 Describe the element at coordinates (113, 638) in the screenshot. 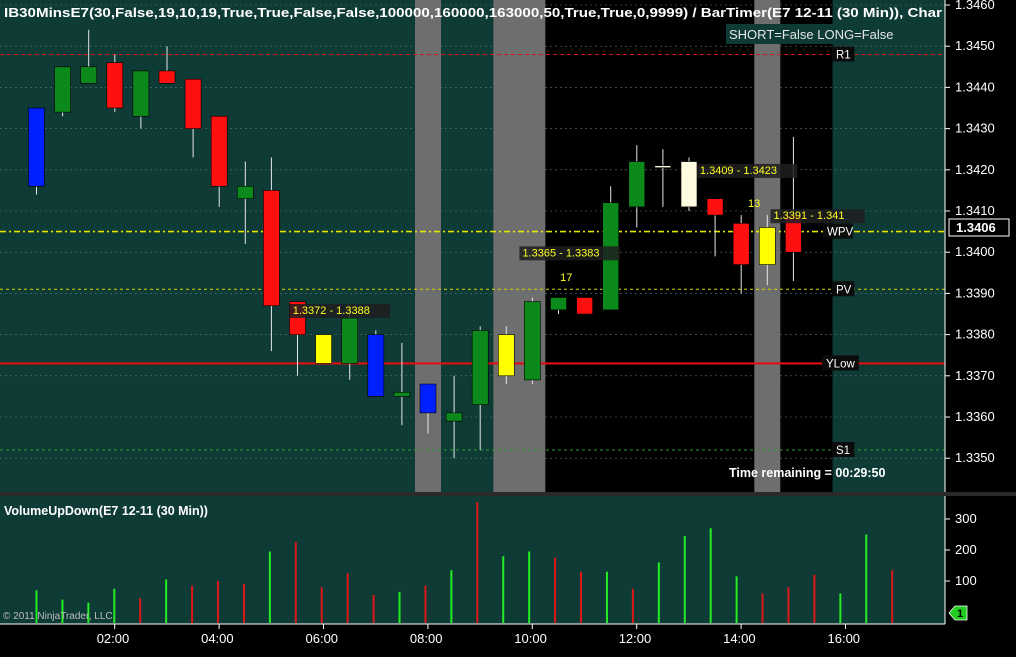

I see `time-tick-label: 02:00` at that location.